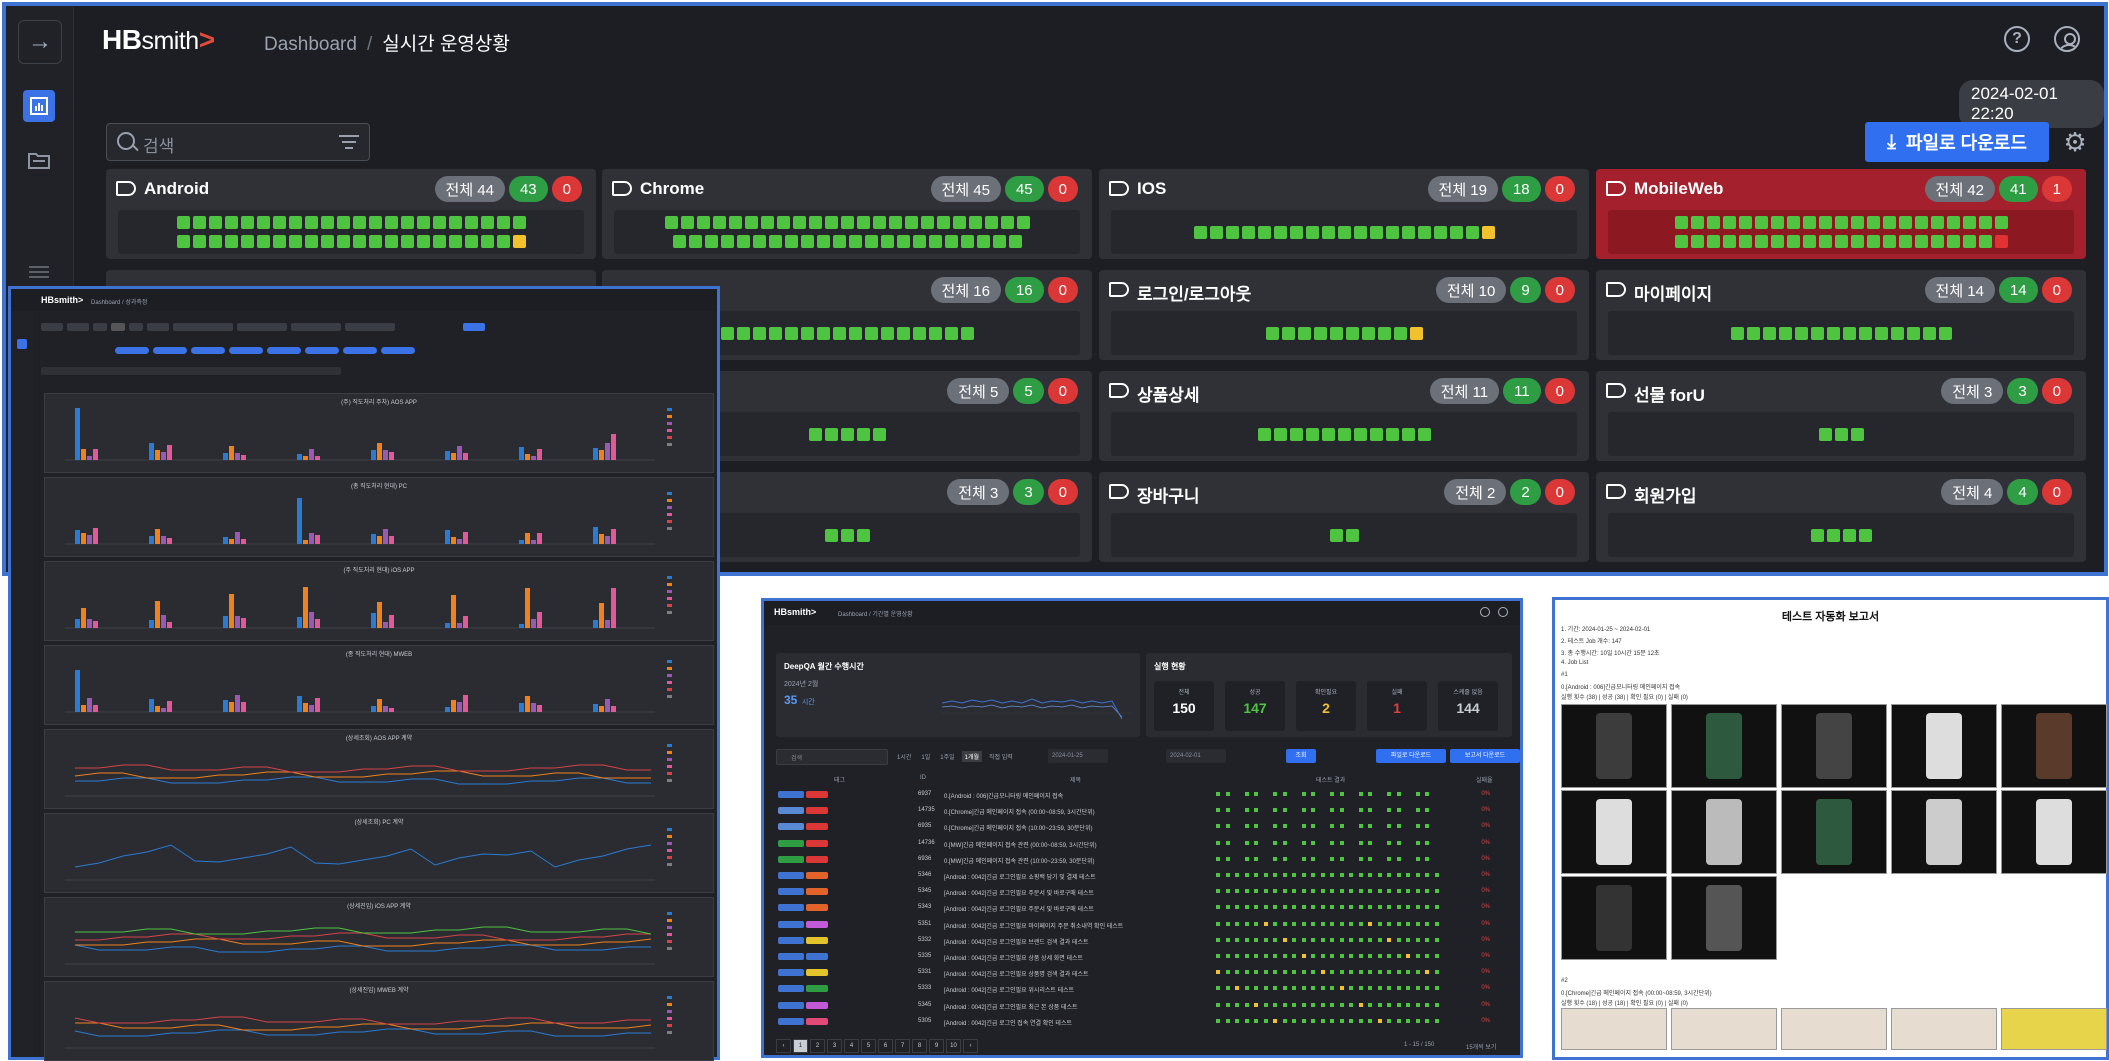 The height and width of the screenshot is (1061, 2109). I want to click on total-count-badge: 전체 3, so click(1972, 391).